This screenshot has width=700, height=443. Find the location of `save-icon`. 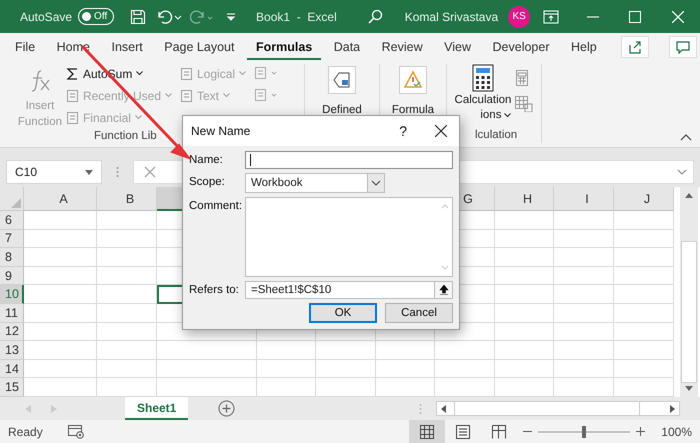

save-icon is located at coordinates (138, 16).